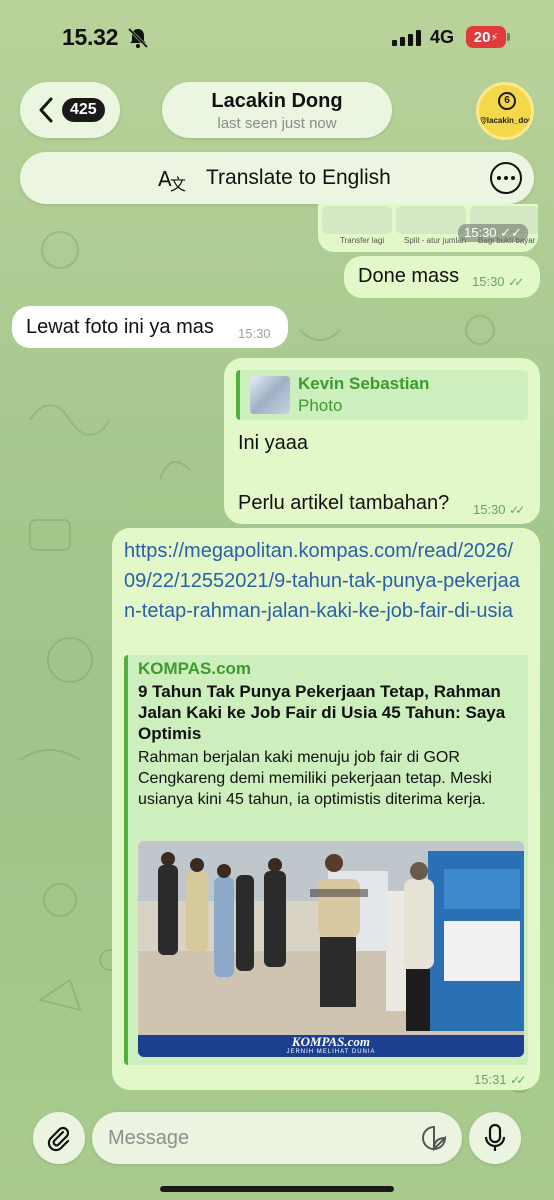  Describe the element at coordinates (277, 101) in the screenshot. I see `chat-name: Lacakin Dong` at that location.